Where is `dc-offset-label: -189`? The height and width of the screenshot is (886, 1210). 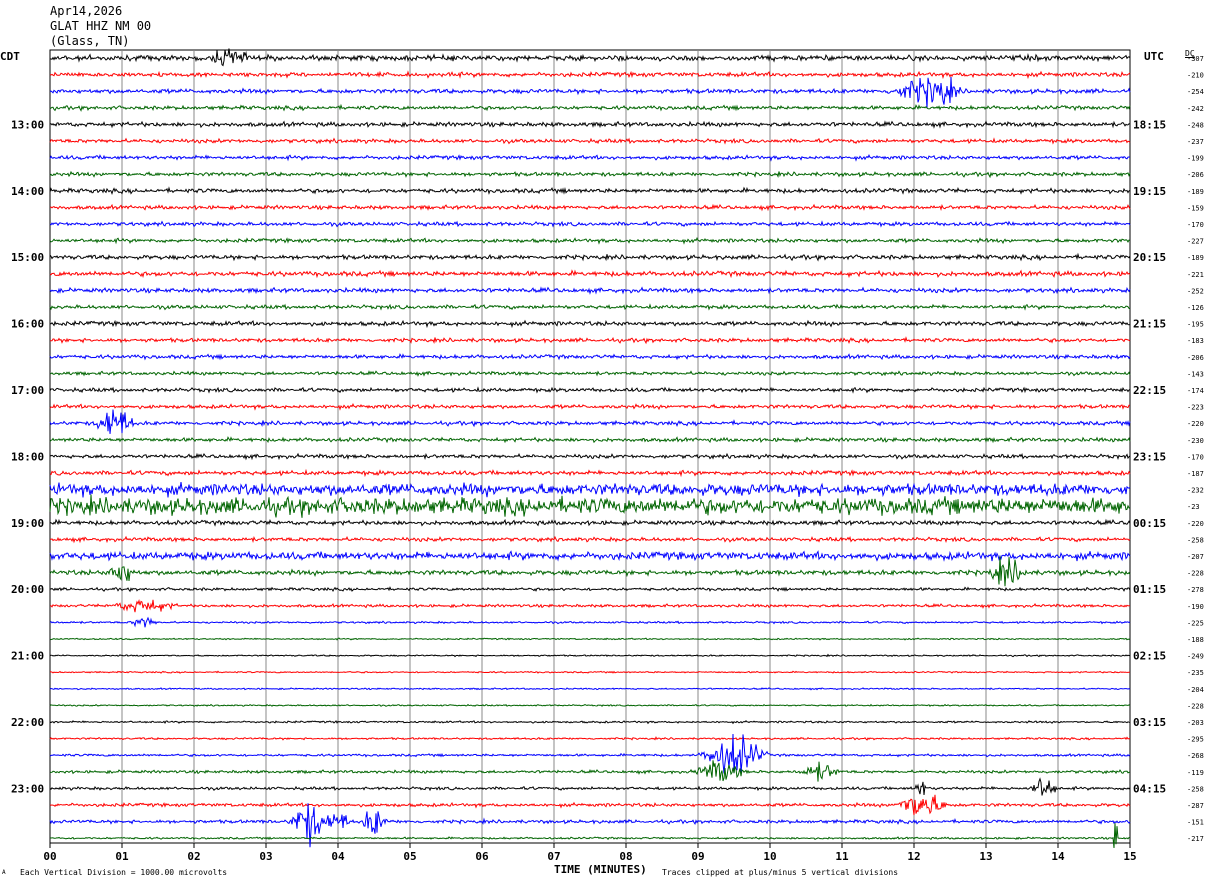 dc-offset-label: -189 is located at coordinates (1195, 258).